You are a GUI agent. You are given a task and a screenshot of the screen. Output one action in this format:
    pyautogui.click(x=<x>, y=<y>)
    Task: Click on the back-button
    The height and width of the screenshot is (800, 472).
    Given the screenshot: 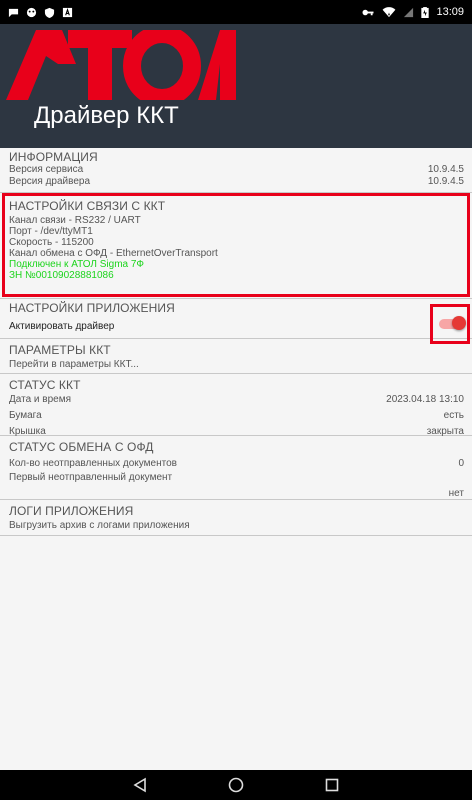 What is the action you would take?
    pyautogui.click(x=140, y=785)
    